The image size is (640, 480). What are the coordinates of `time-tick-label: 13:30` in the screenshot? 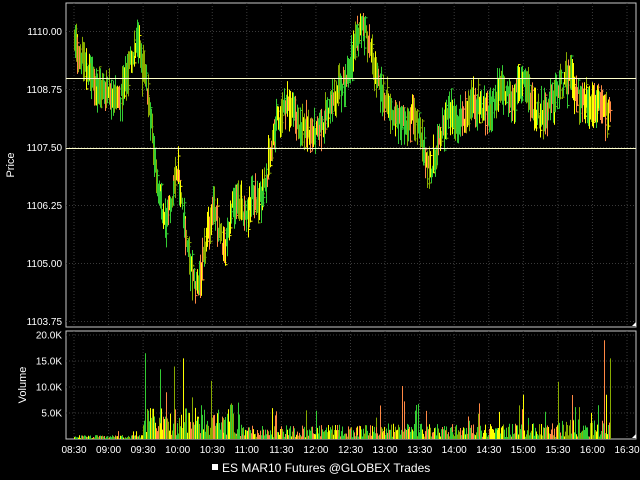 It's located at (419, 450).